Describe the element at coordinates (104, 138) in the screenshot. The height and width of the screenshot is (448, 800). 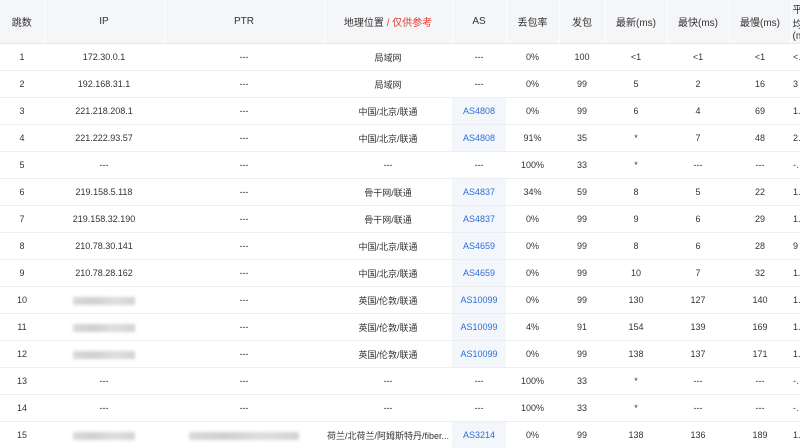
I see `cell-ip: 221.222.93.57` at that location.